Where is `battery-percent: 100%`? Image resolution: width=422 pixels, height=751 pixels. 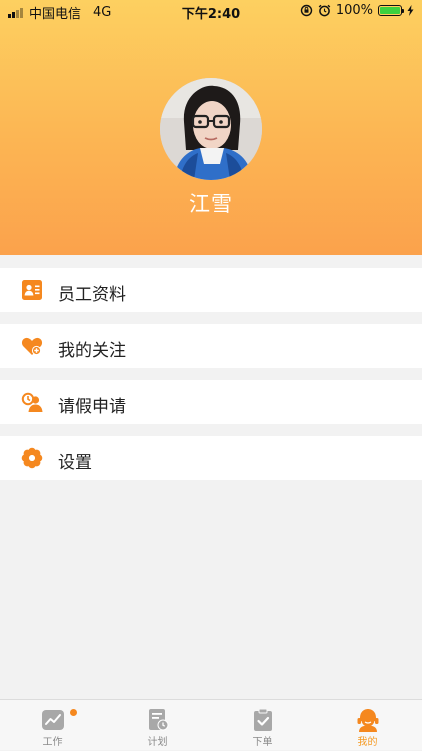 battery-percent: 100% is located at coordinates (354, 10).